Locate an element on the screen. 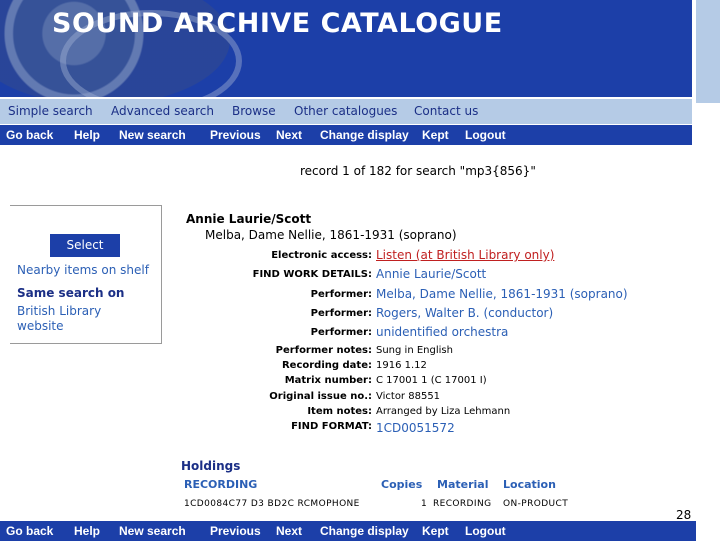  field-label-matrix-number: Matrix number: is located at coordinates (328, 380).